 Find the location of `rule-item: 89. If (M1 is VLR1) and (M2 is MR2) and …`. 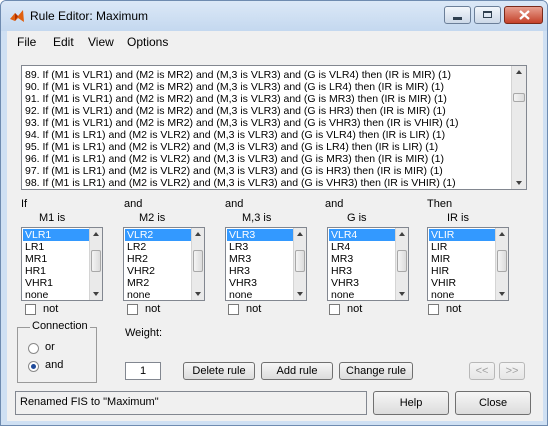

rule-item: 89. If (M1 is VLR1) and (M2 is MR2) and … is located at coordinates (238, 75).